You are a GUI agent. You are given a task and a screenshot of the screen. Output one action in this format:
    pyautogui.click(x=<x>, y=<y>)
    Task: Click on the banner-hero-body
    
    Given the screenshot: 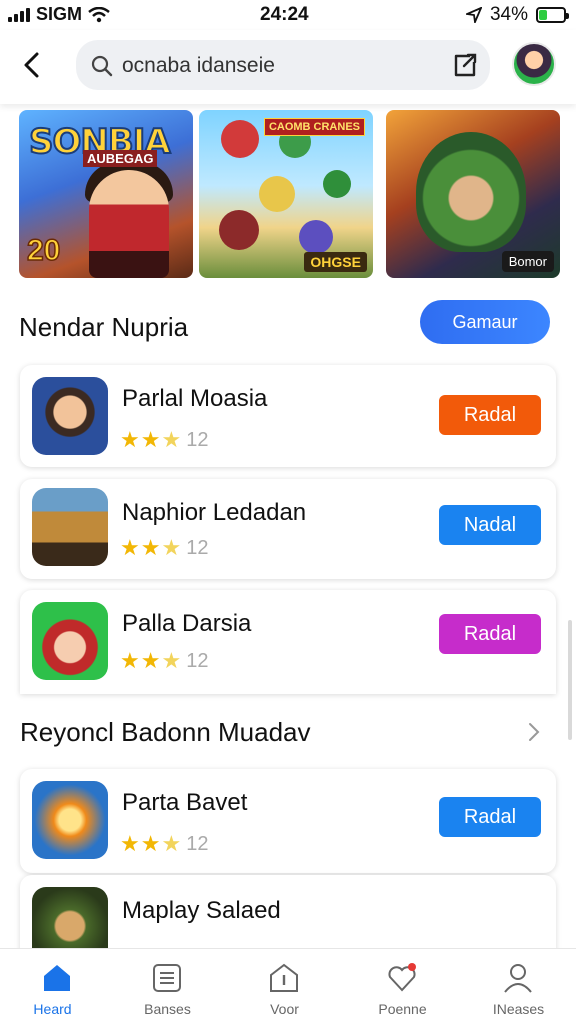 What is the action you would take?
    pyautogui.click(x=129, y=224)
    